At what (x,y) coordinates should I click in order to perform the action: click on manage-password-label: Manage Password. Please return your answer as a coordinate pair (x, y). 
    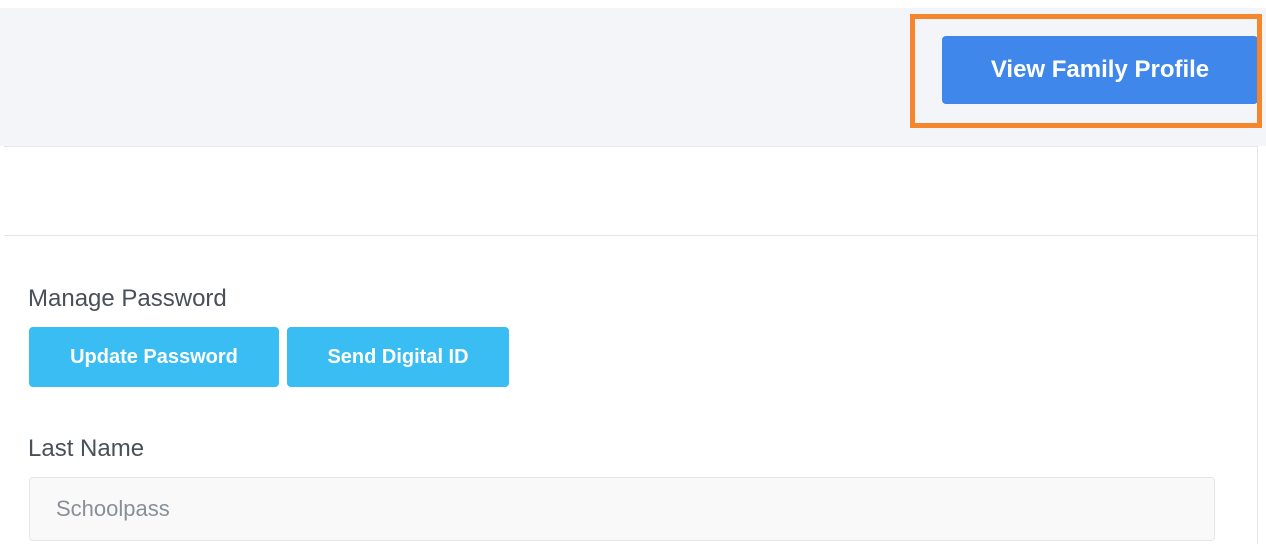
    Looking at the image, I should click on (127, 298).